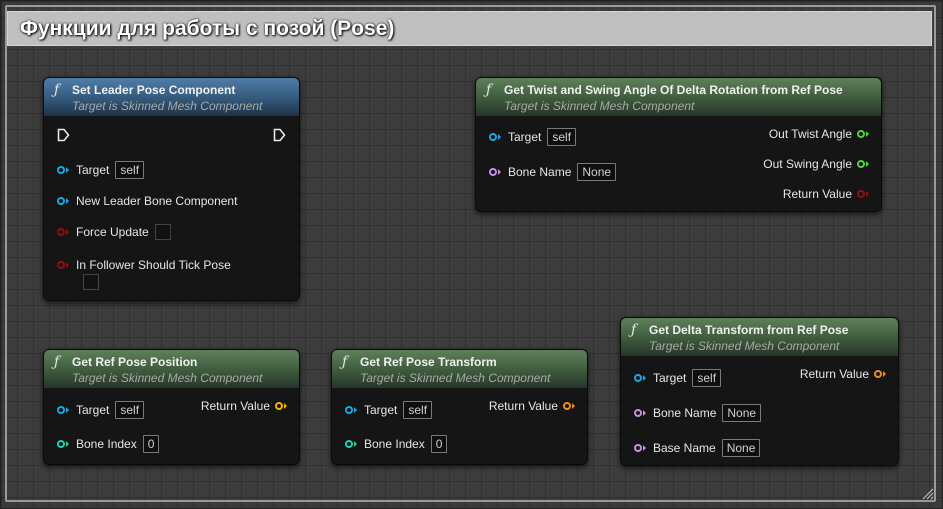  Describe the element at coordinates (207, 28) in the screenshot. I see `comment-title: Функции для работы с позой (Pose)` at that location.